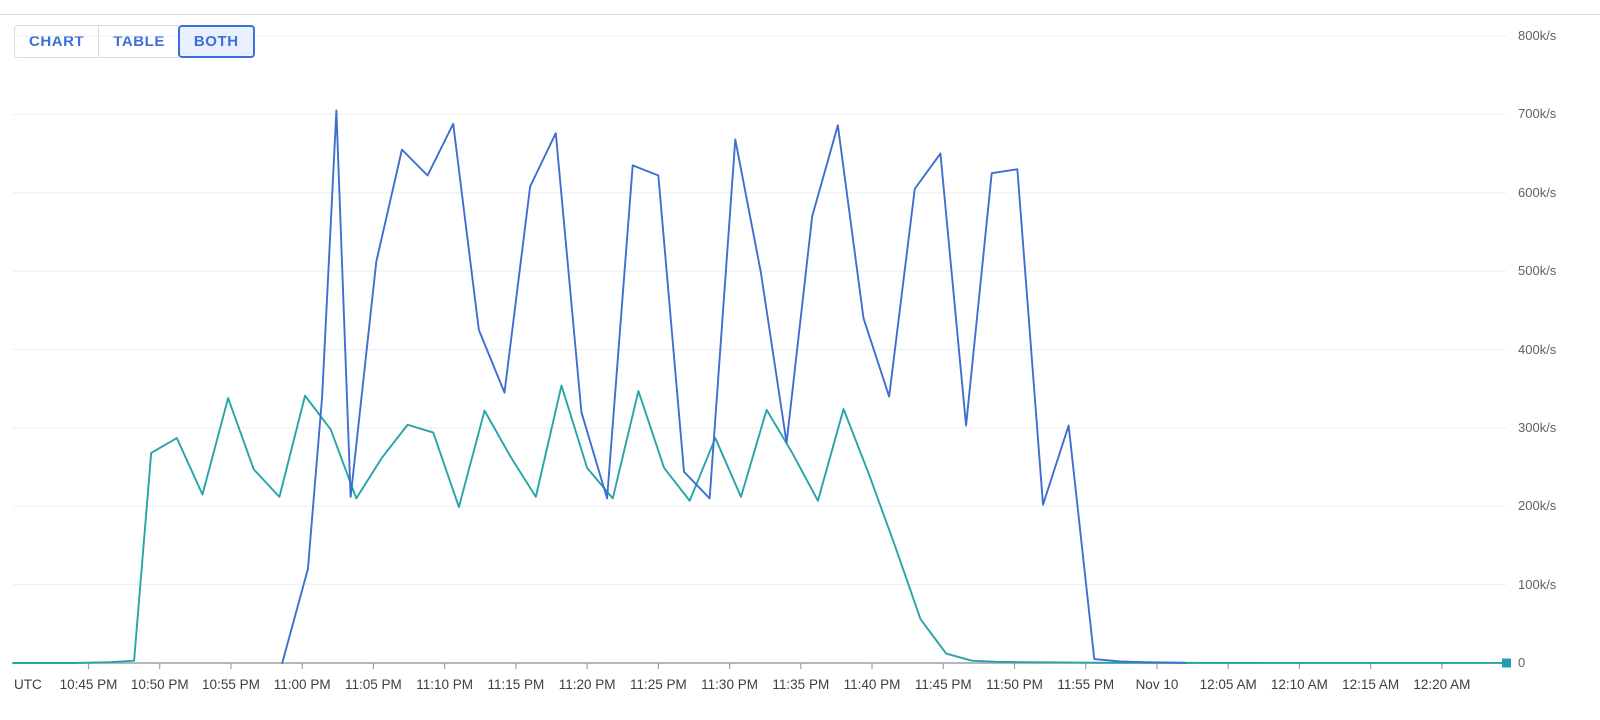 The width and height of the screenshot is (1600, 720). Describe the element at coordinates (1537, 35) in the screenshot. I see `y-axis-tick-label: 800k/s` at that location.